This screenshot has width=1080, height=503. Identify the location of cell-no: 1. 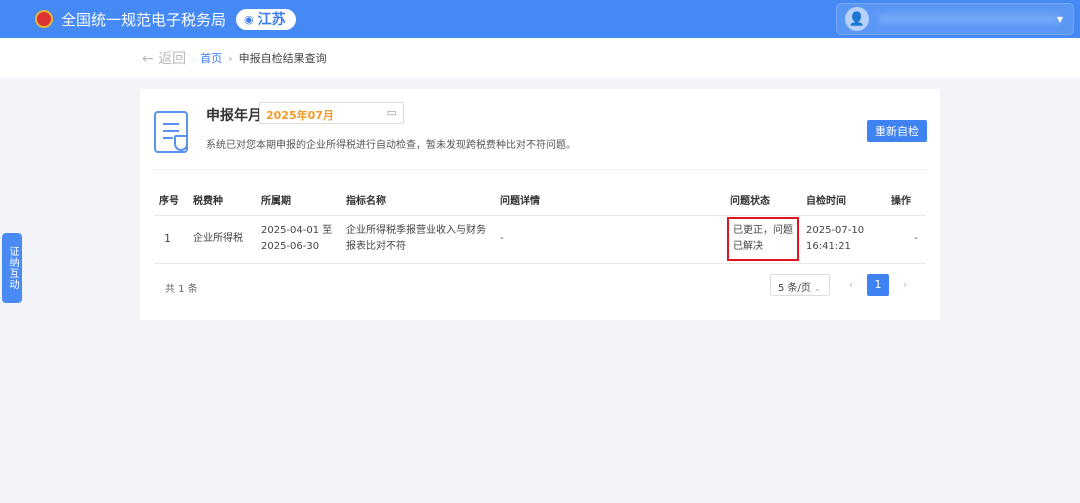
(171, 239).